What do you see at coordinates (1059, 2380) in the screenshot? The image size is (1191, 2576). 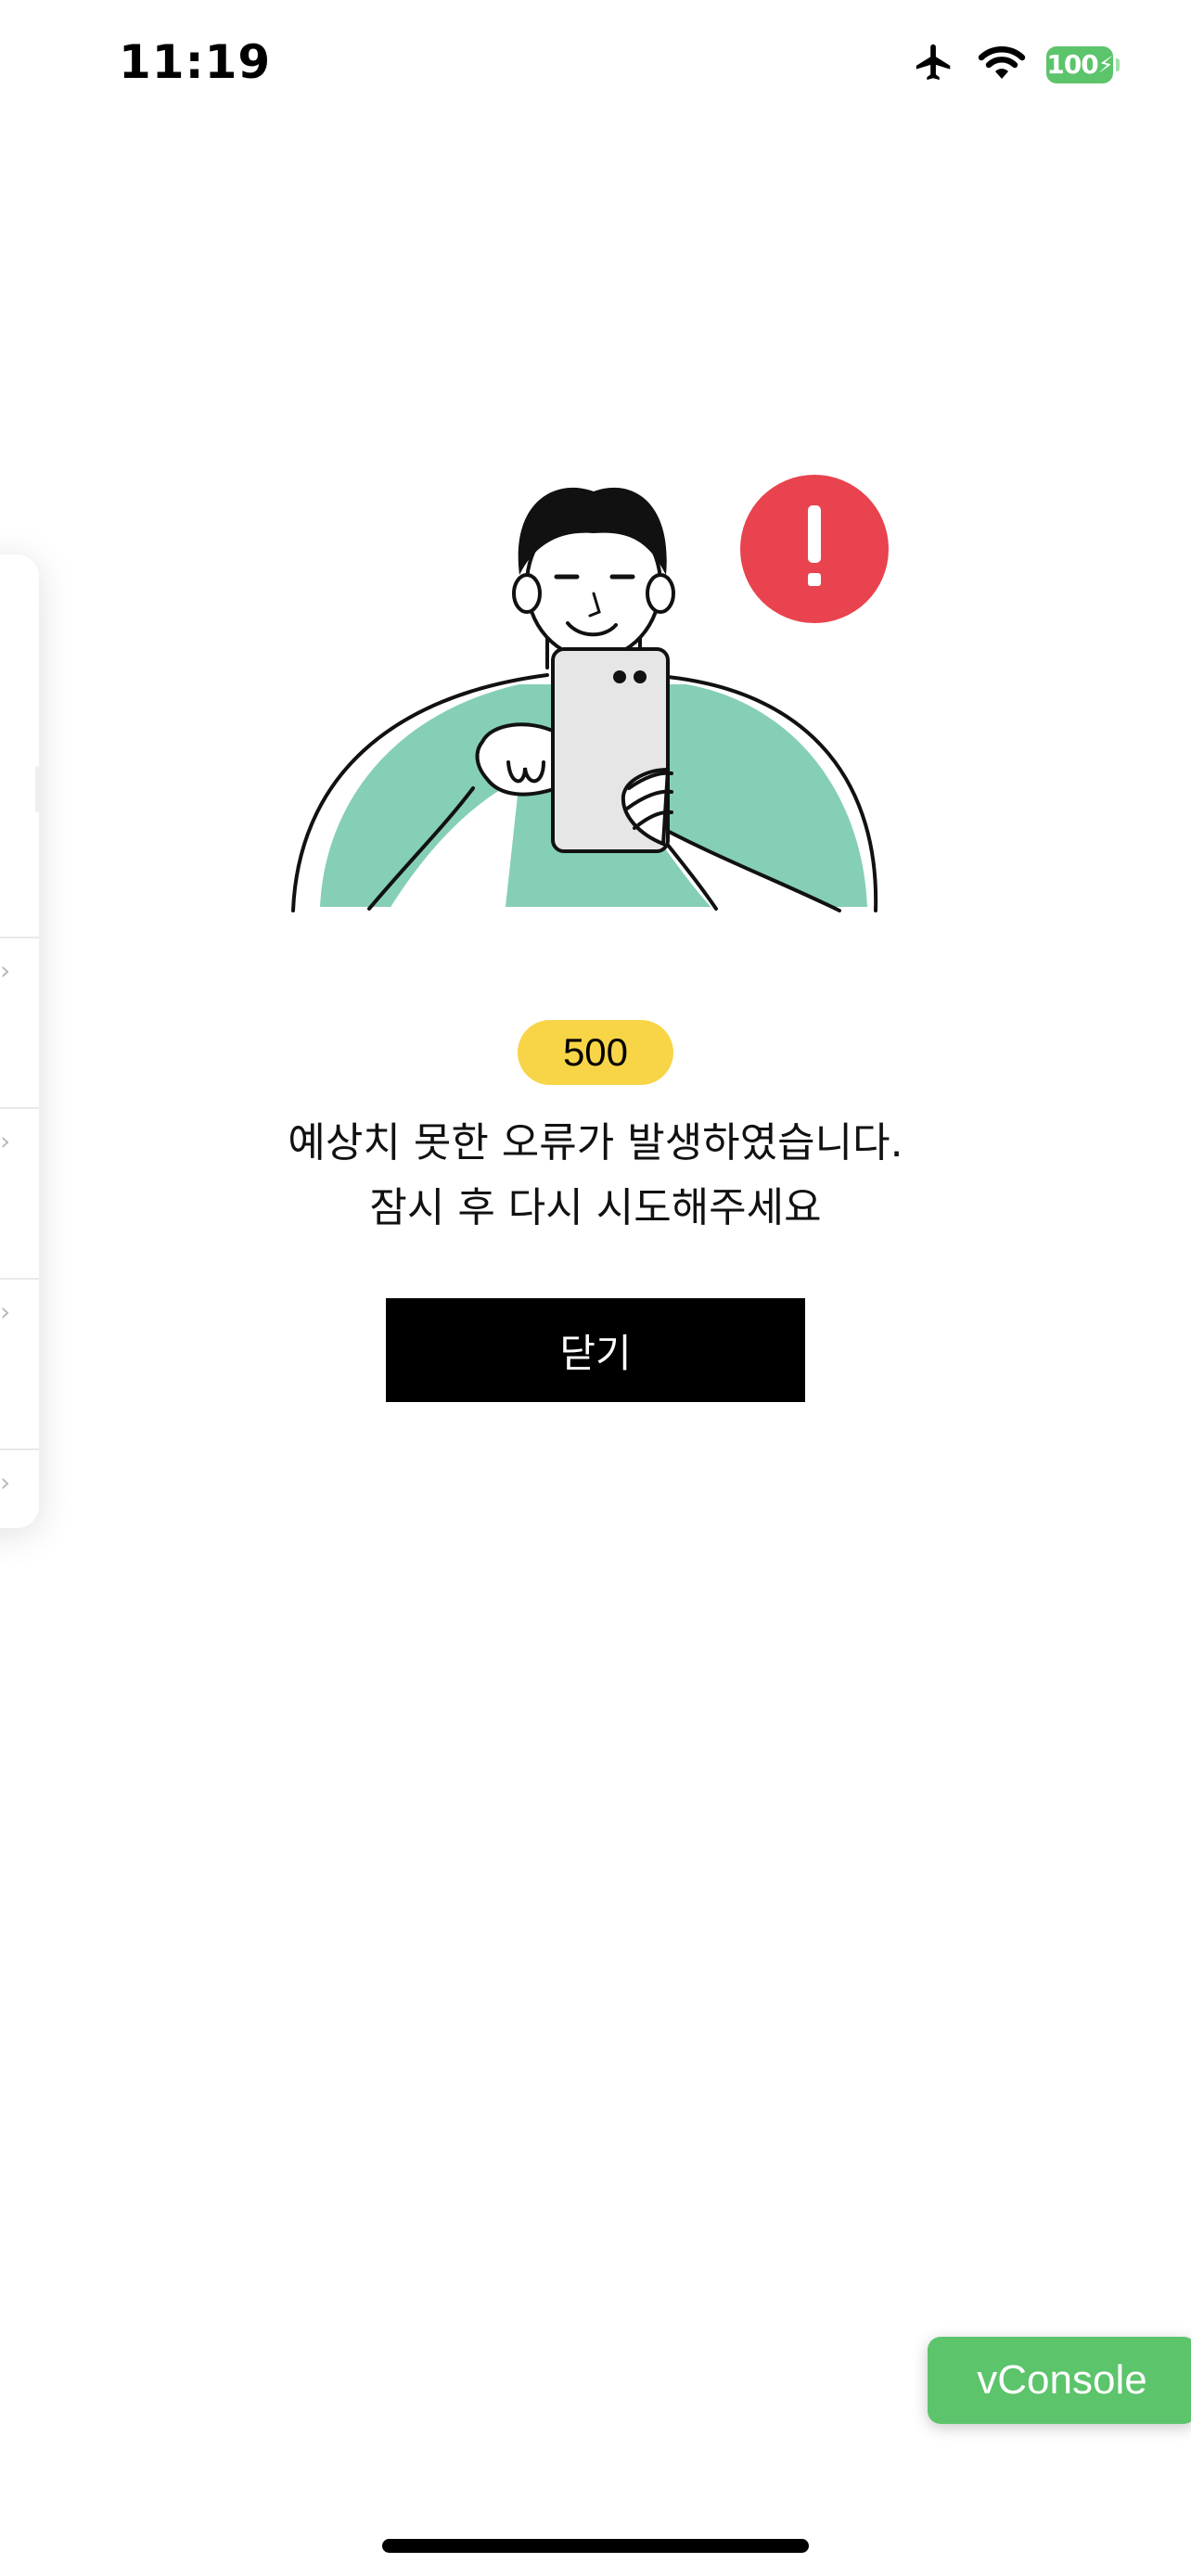 I see `vconsole-button: vConsole` at bounding box center [1059, 2380].